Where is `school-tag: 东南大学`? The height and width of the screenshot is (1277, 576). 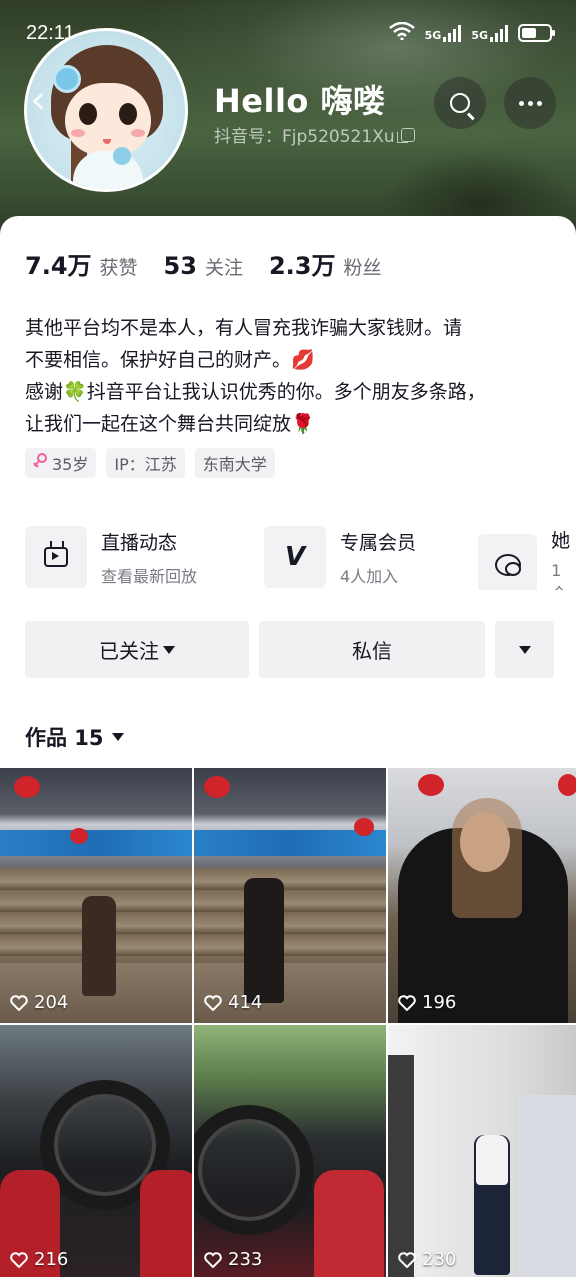
school-tag: 东南大学 is located at coordinates (234, 463).